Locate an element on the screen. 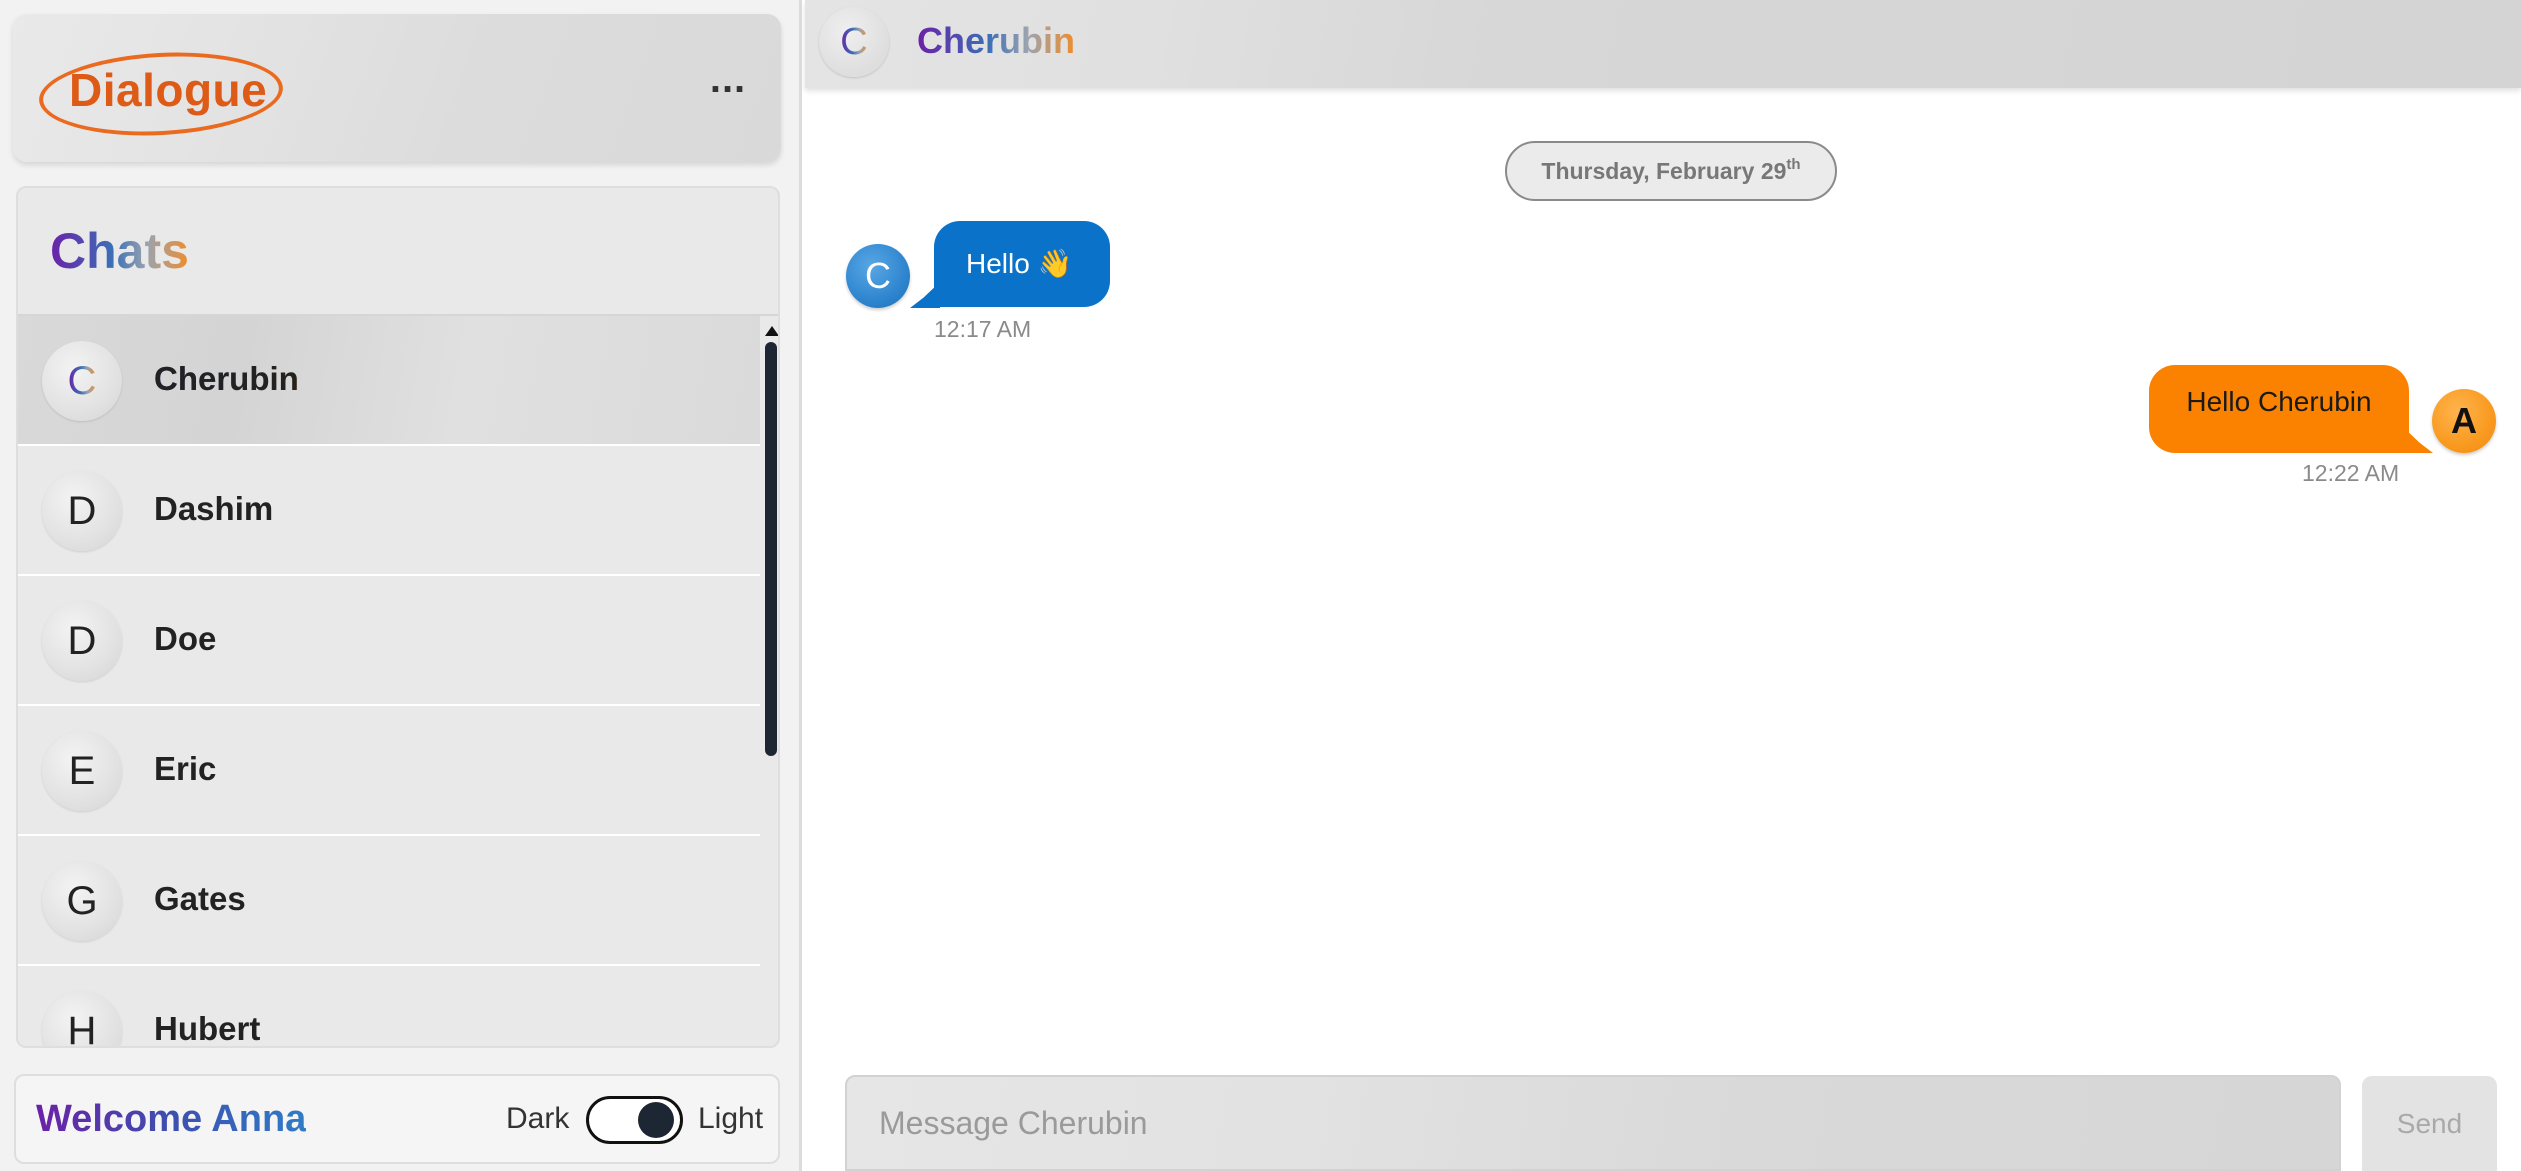 Image resolution: width=2521 pixels, height=1171 pixels. message-input is located at coordinates (1593, 1123).